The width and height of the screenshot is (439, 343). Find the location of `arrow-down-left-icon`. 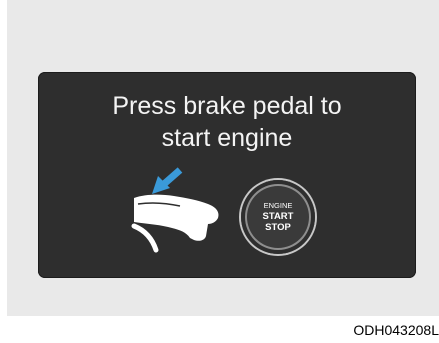

arrow-down-left-icon is located at coordinates (167, 180).